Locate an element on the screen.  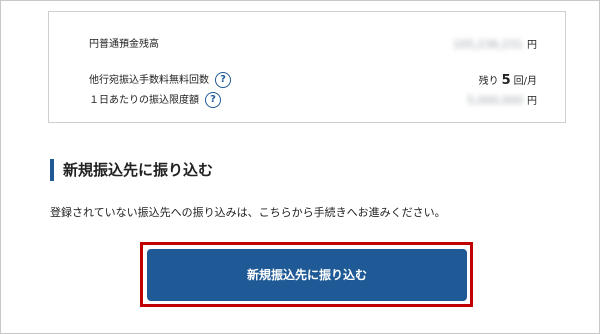
fee-free-row: 他行宛振込手数料無料回数? 残り 5 回/月 is located at coordinates (307, 81).